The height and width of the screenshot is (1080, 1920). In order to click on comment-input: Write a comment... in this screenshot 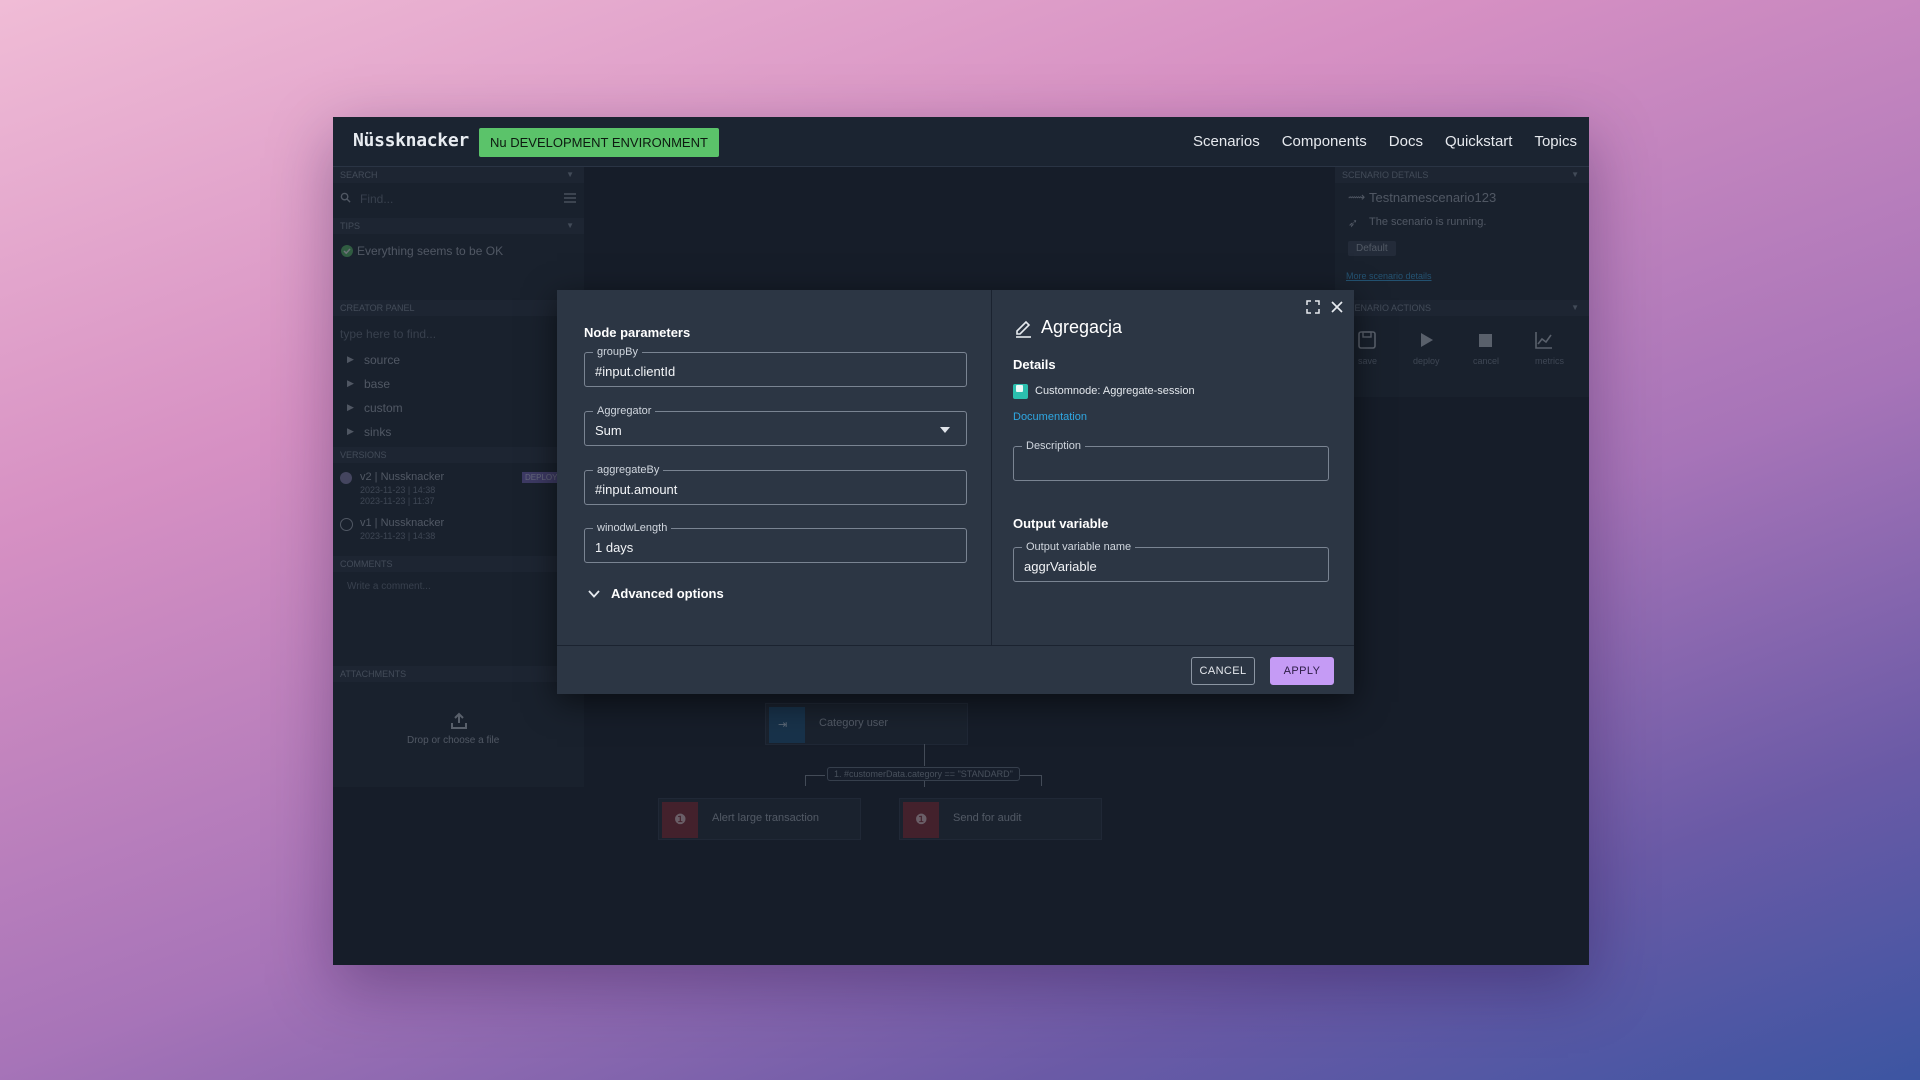, I will do `click(389, 586)`.